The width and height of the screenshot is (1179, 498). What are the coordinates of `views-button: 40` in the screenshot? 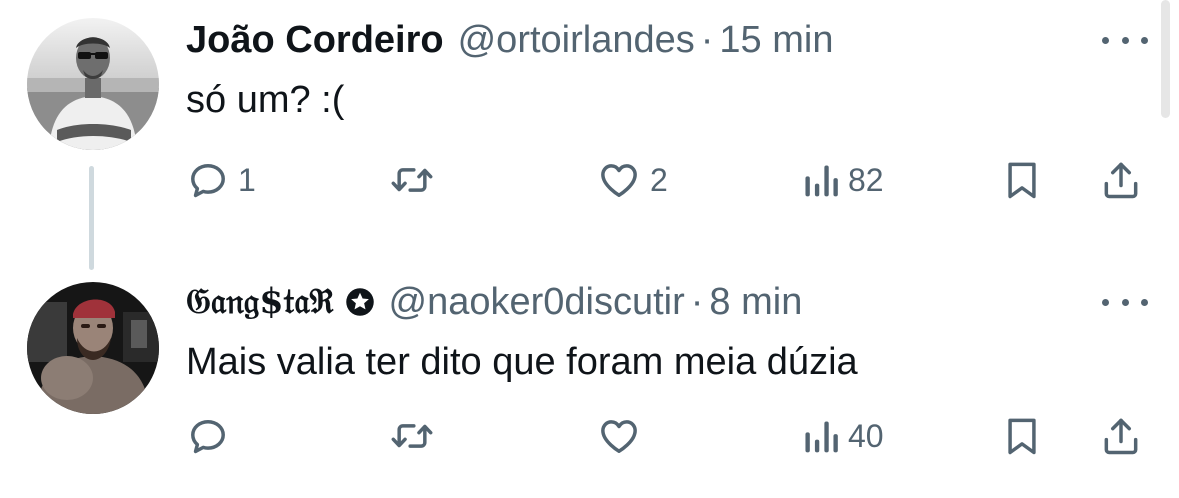 It's located at (842, 436).